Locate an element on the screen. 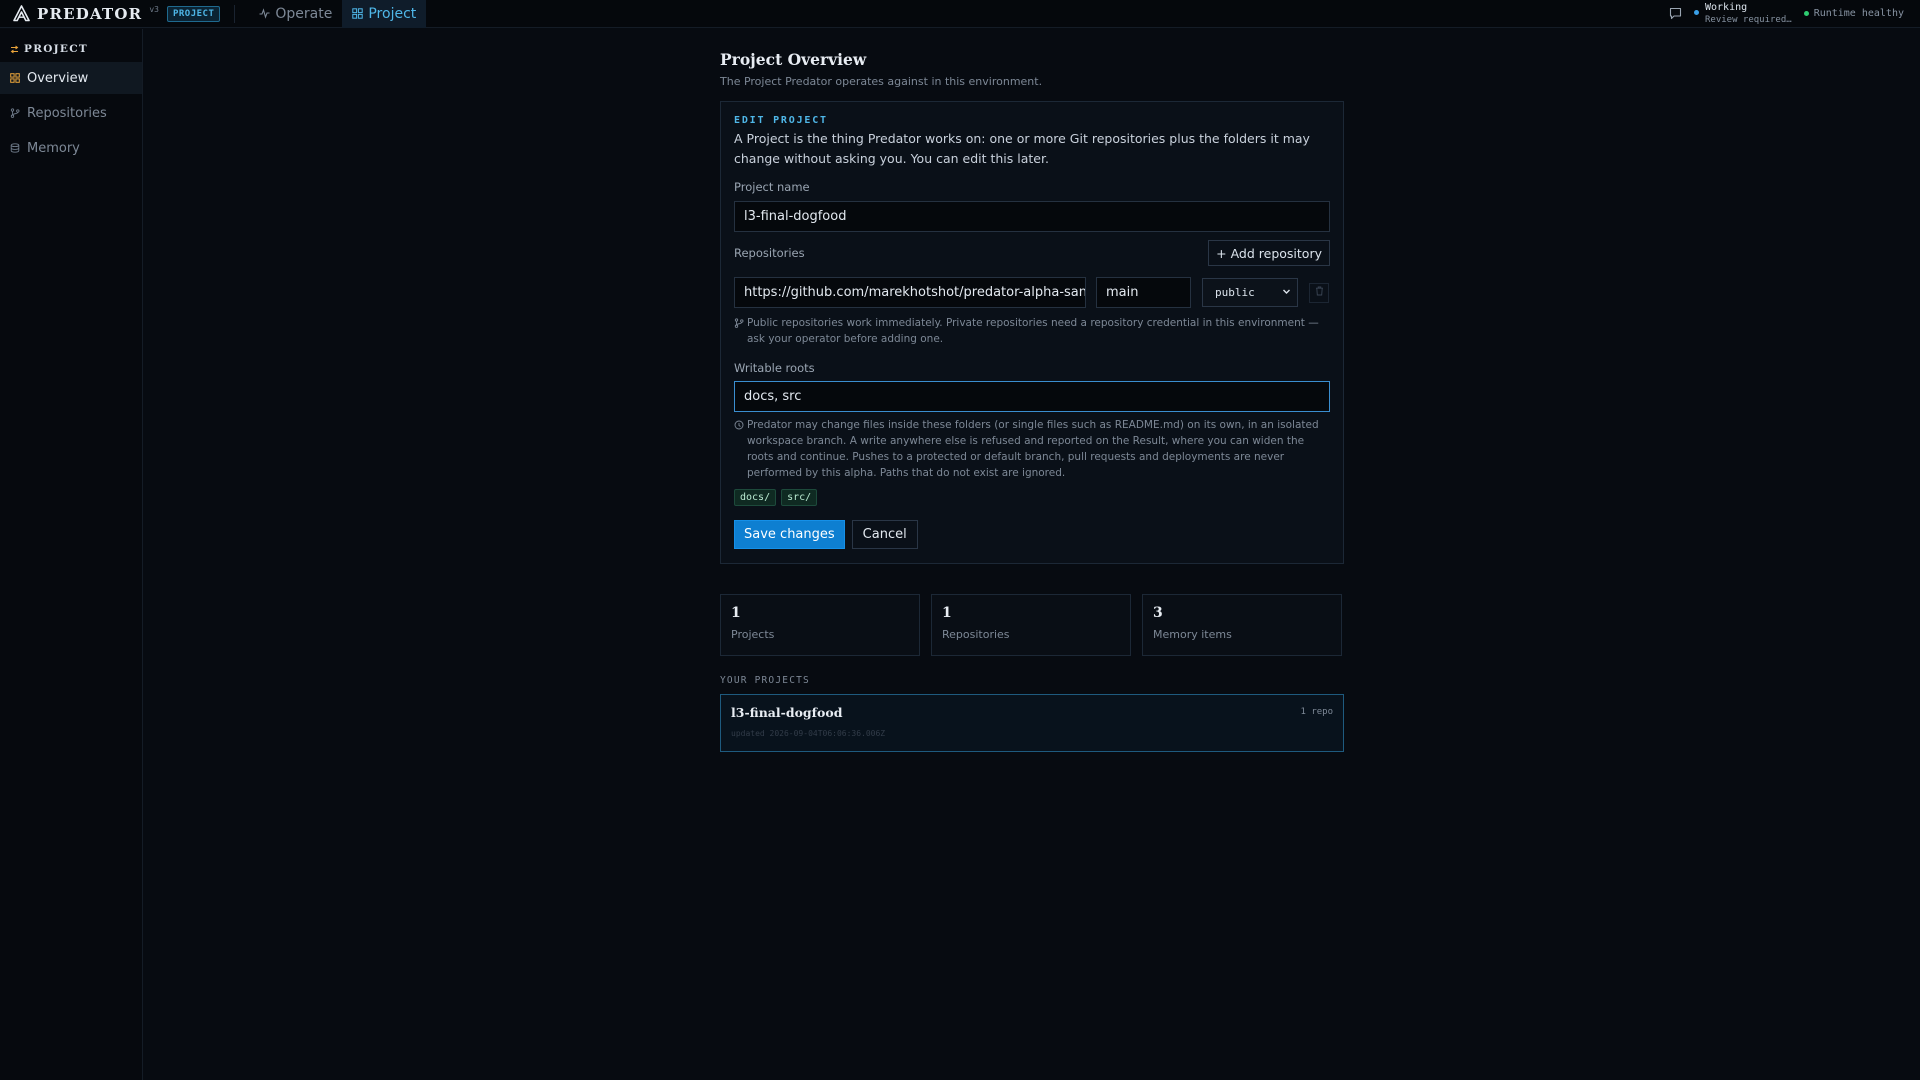 This screenshot has width=1920, height=1080. your-projects-label: YOUR PROJECTS is located at coordinates (765, 680).